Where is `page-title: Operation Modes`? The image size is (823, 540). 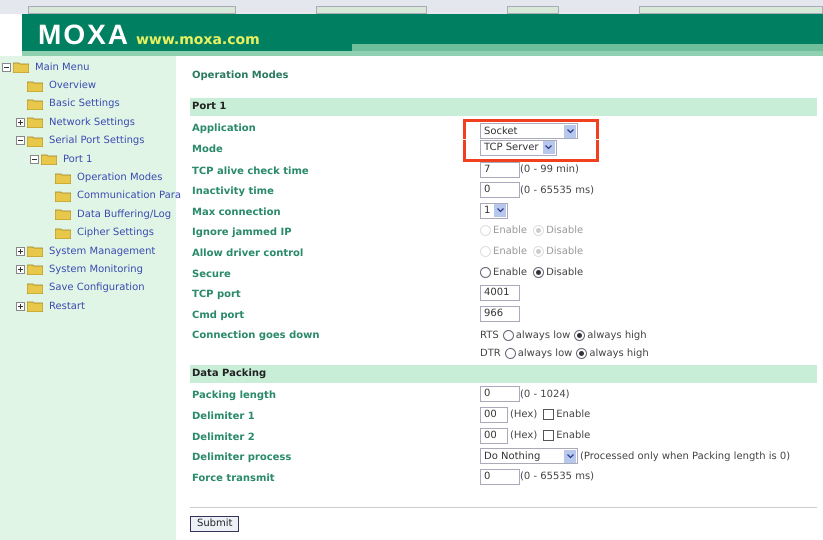
page-title: Operation Modes is located at coordinates (240, 76).